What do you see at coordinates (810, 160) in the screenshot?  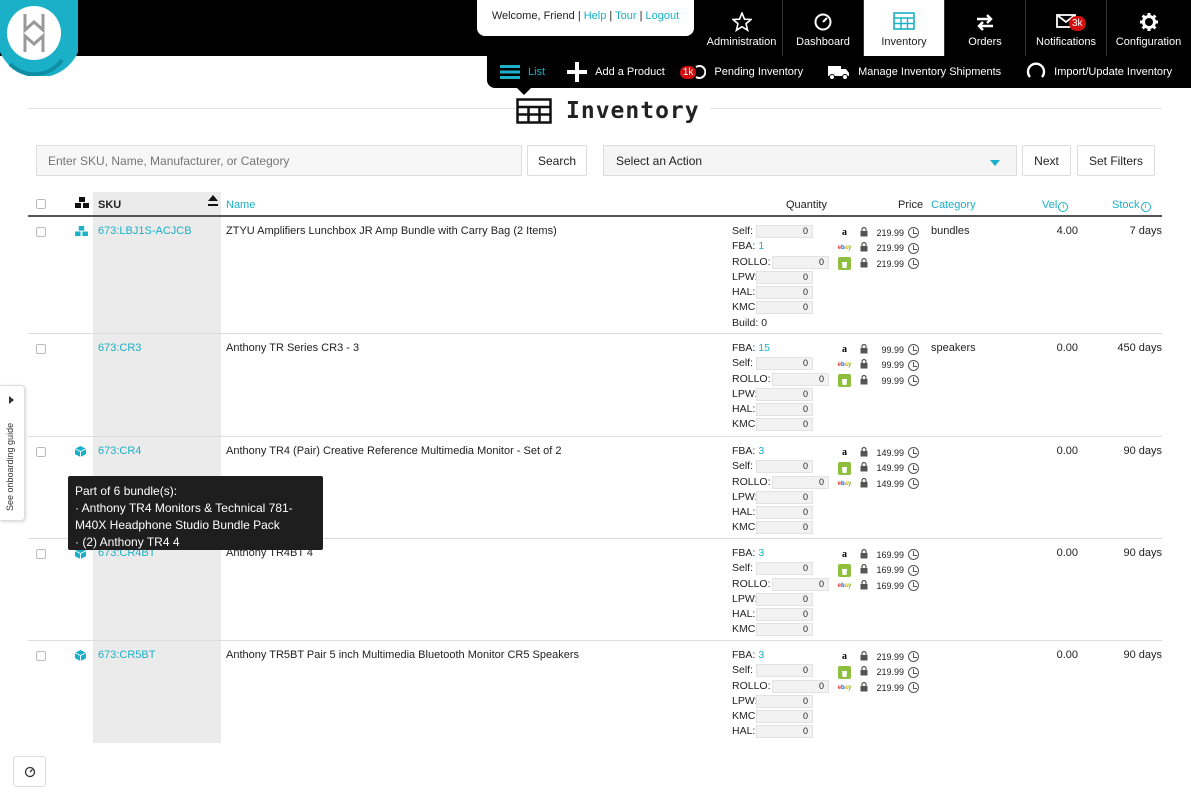 I see `action-select: Select an Action` at bounding box center [810, 160].